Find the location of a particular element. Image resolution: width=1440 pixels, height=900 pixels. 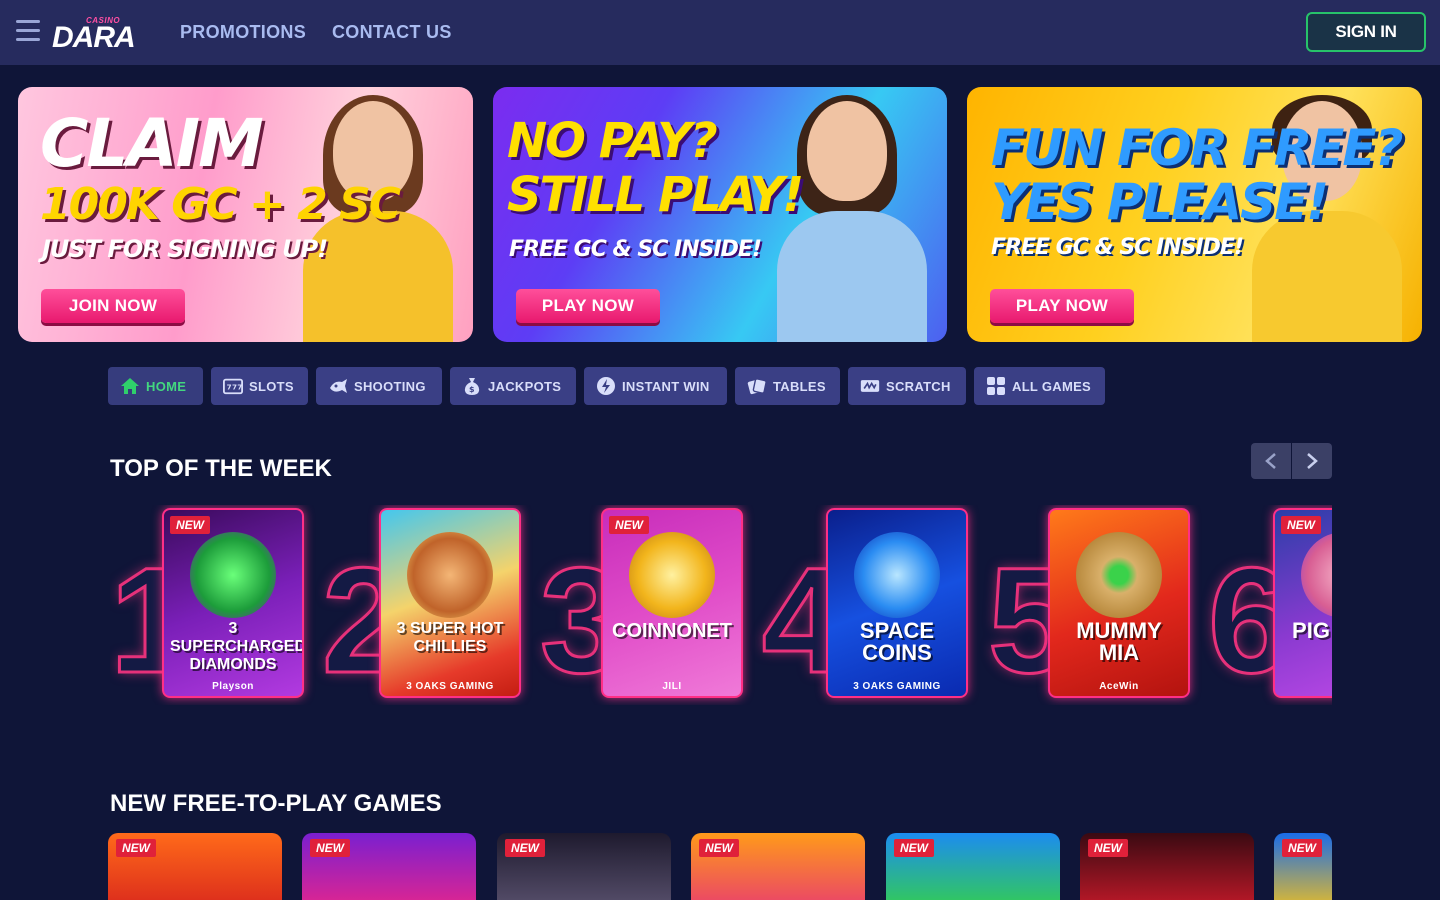

category-label: SCRATCH is located at coordinates (918, 386).